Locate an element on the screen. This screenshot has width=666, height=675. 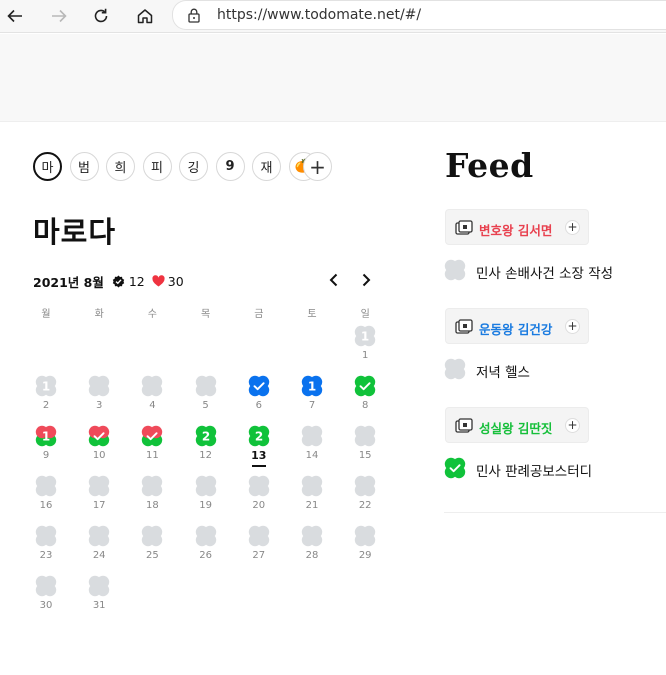
today-underline is located at coordinates (258, 466).